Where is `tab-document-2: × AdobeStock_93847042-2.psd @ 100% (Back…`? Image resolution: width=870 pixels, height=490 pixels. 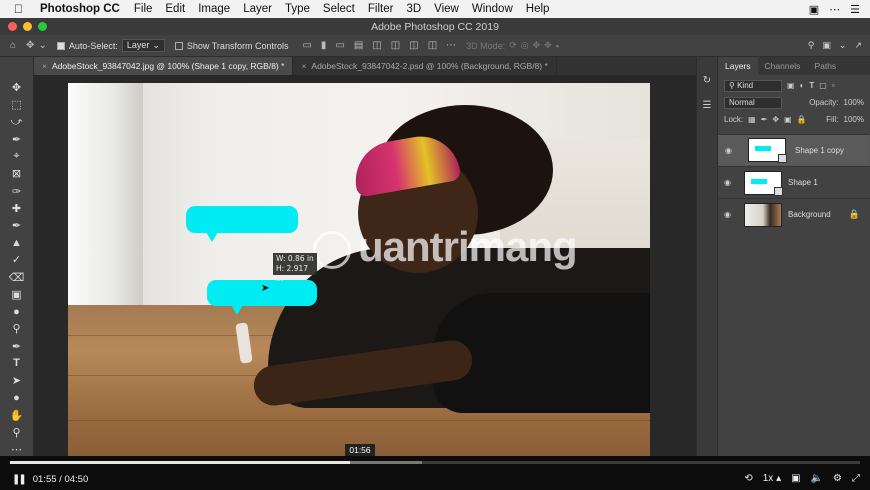
tab-document-2: × AdobeStock_93847042-2.psd @ 100% (Back… is located at coordinates (425, 66).